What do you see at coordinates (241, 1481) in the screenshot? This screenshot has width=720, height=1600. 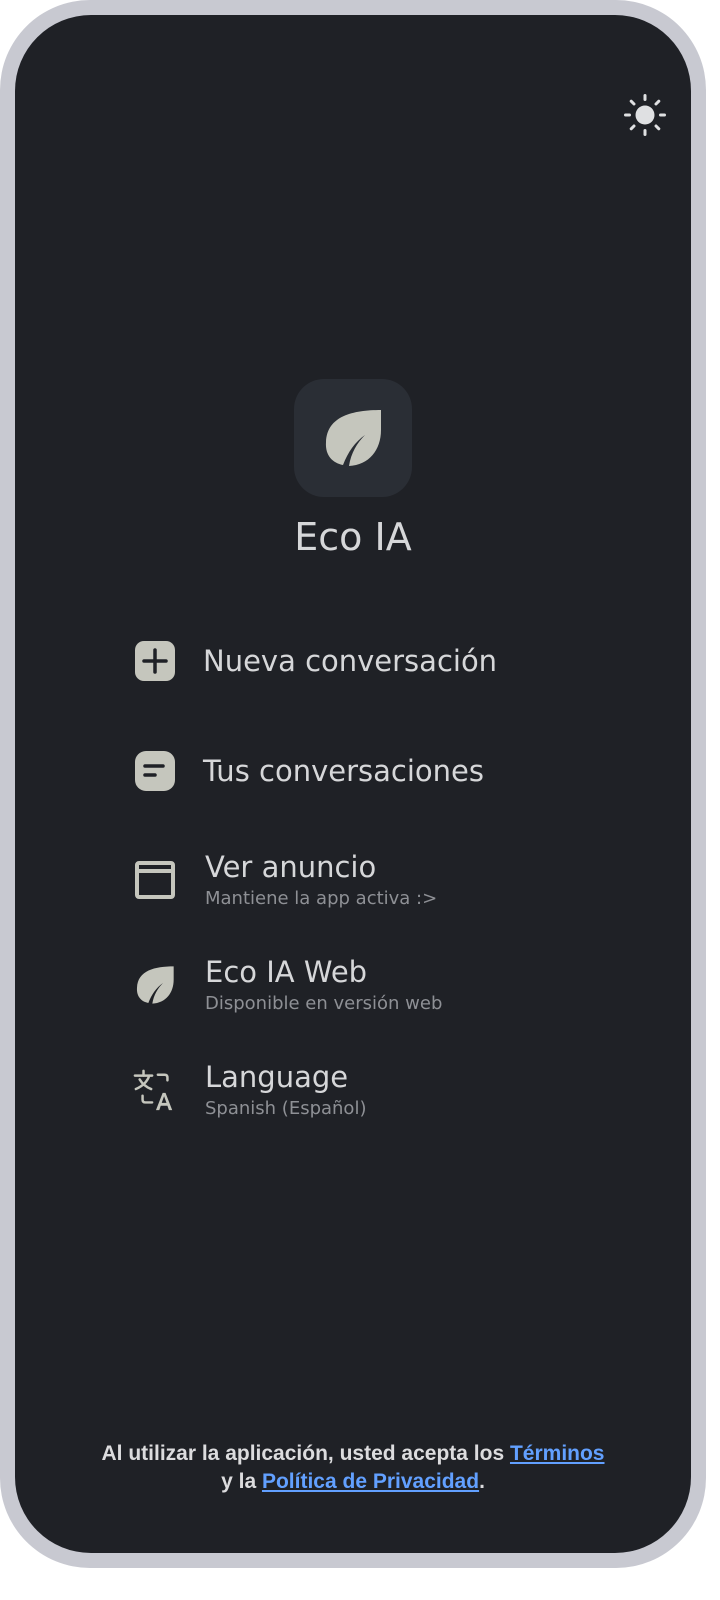 I see `terms-text-middle: y la` at bounding box center [241, 1481].